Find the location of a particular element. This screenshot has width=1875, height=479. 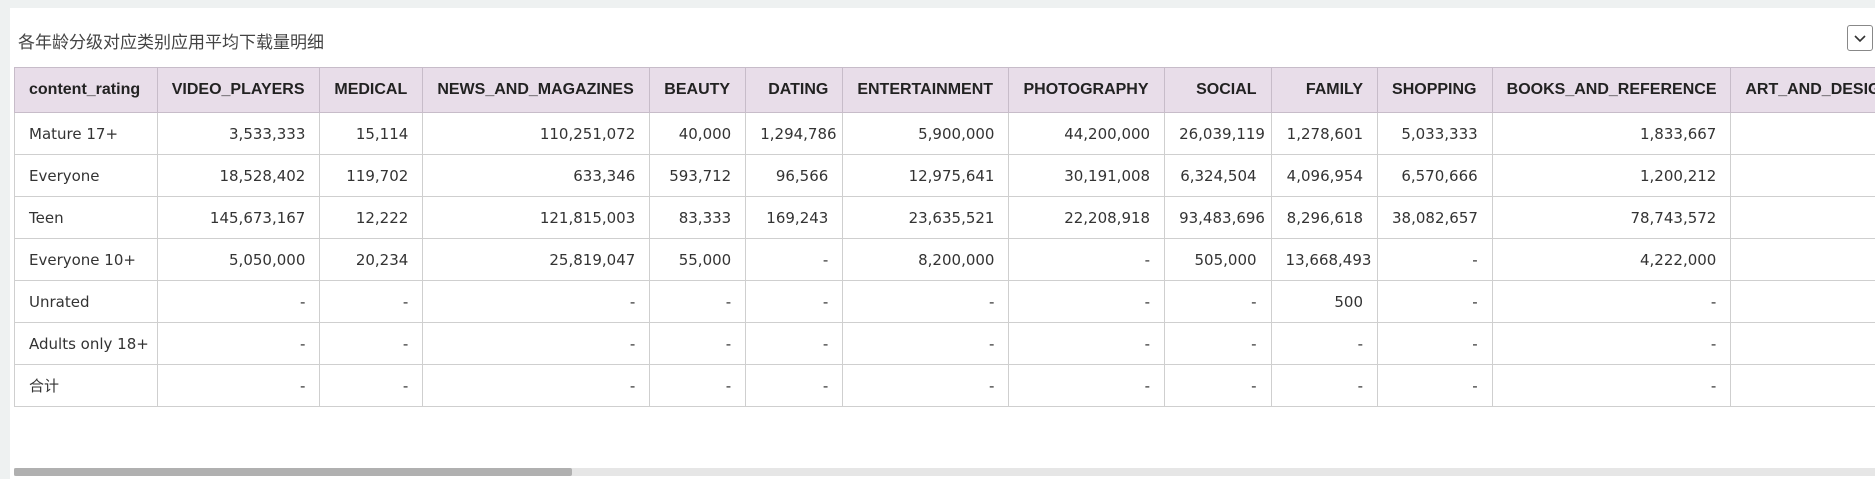

horizontal-scrollbar is located at coordinates (944, 472).